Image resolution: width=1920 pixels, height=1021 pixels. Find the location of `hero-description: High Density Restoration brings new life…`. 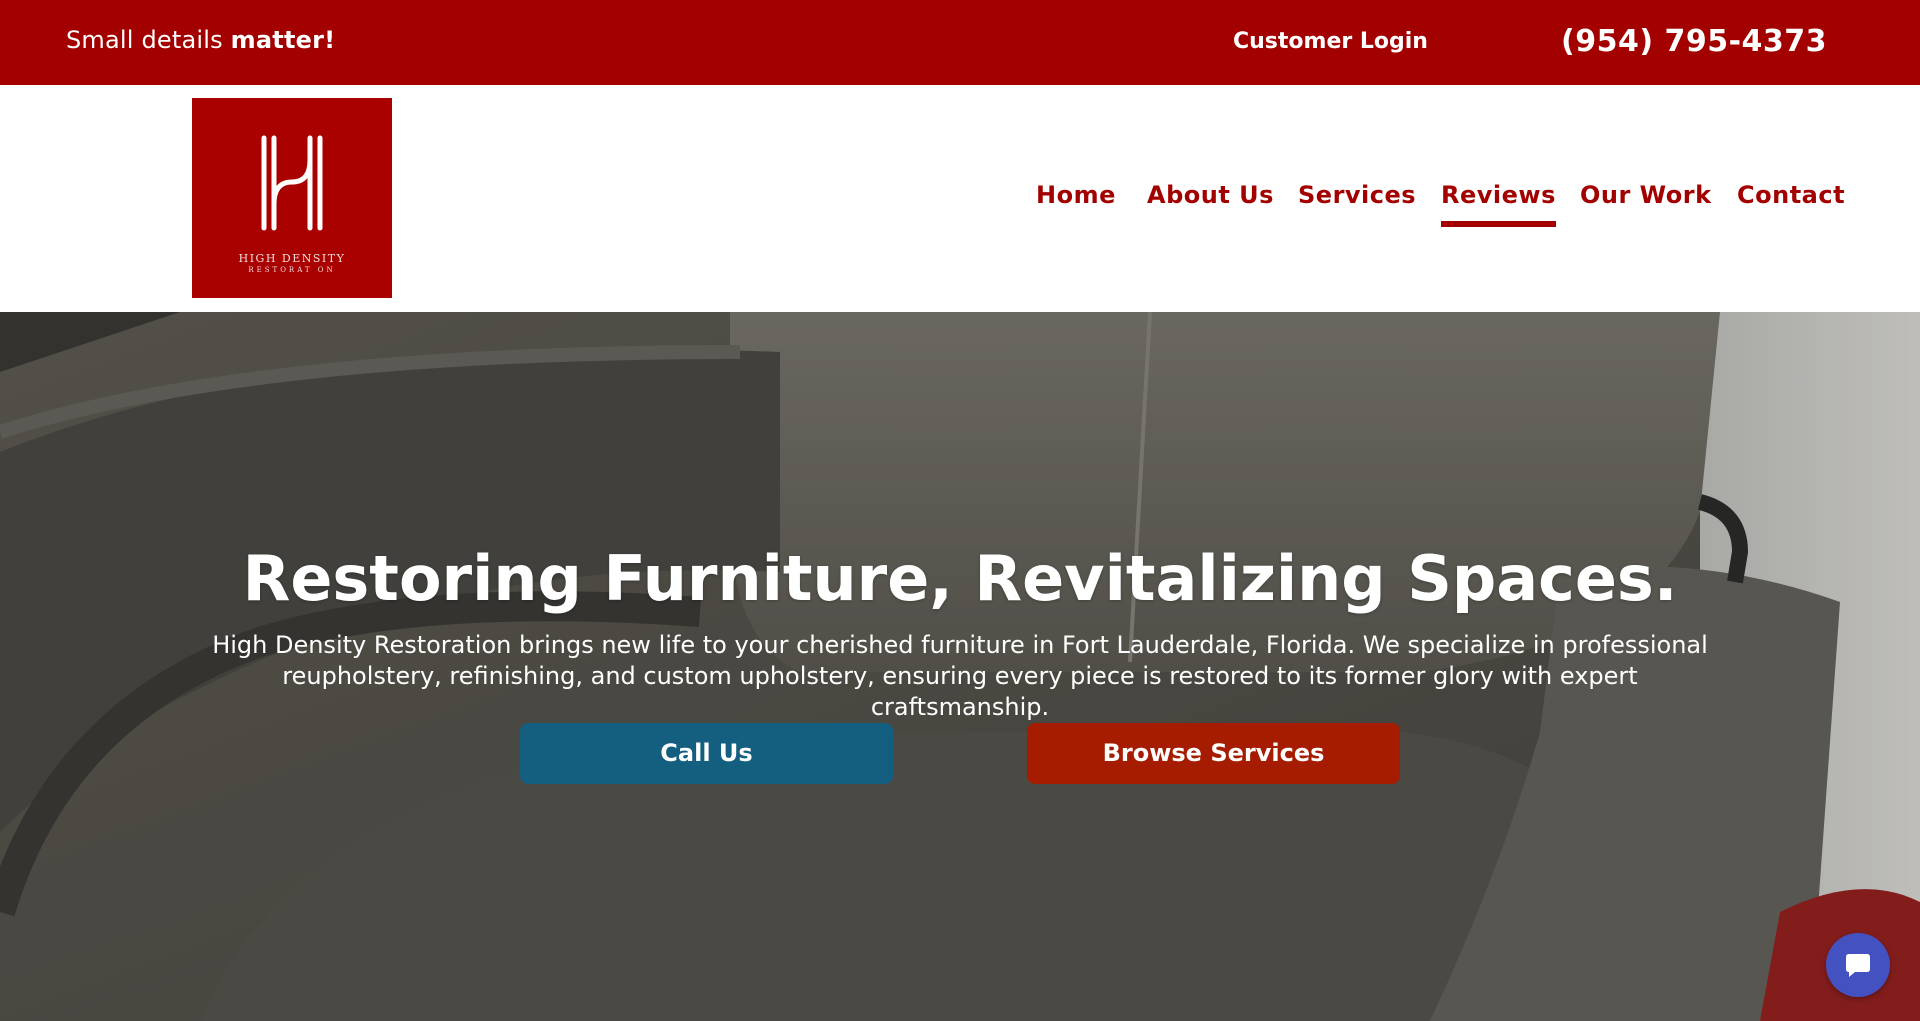

hero-description: High Density Restoration brings new life… is located at coordinates (960, 676).